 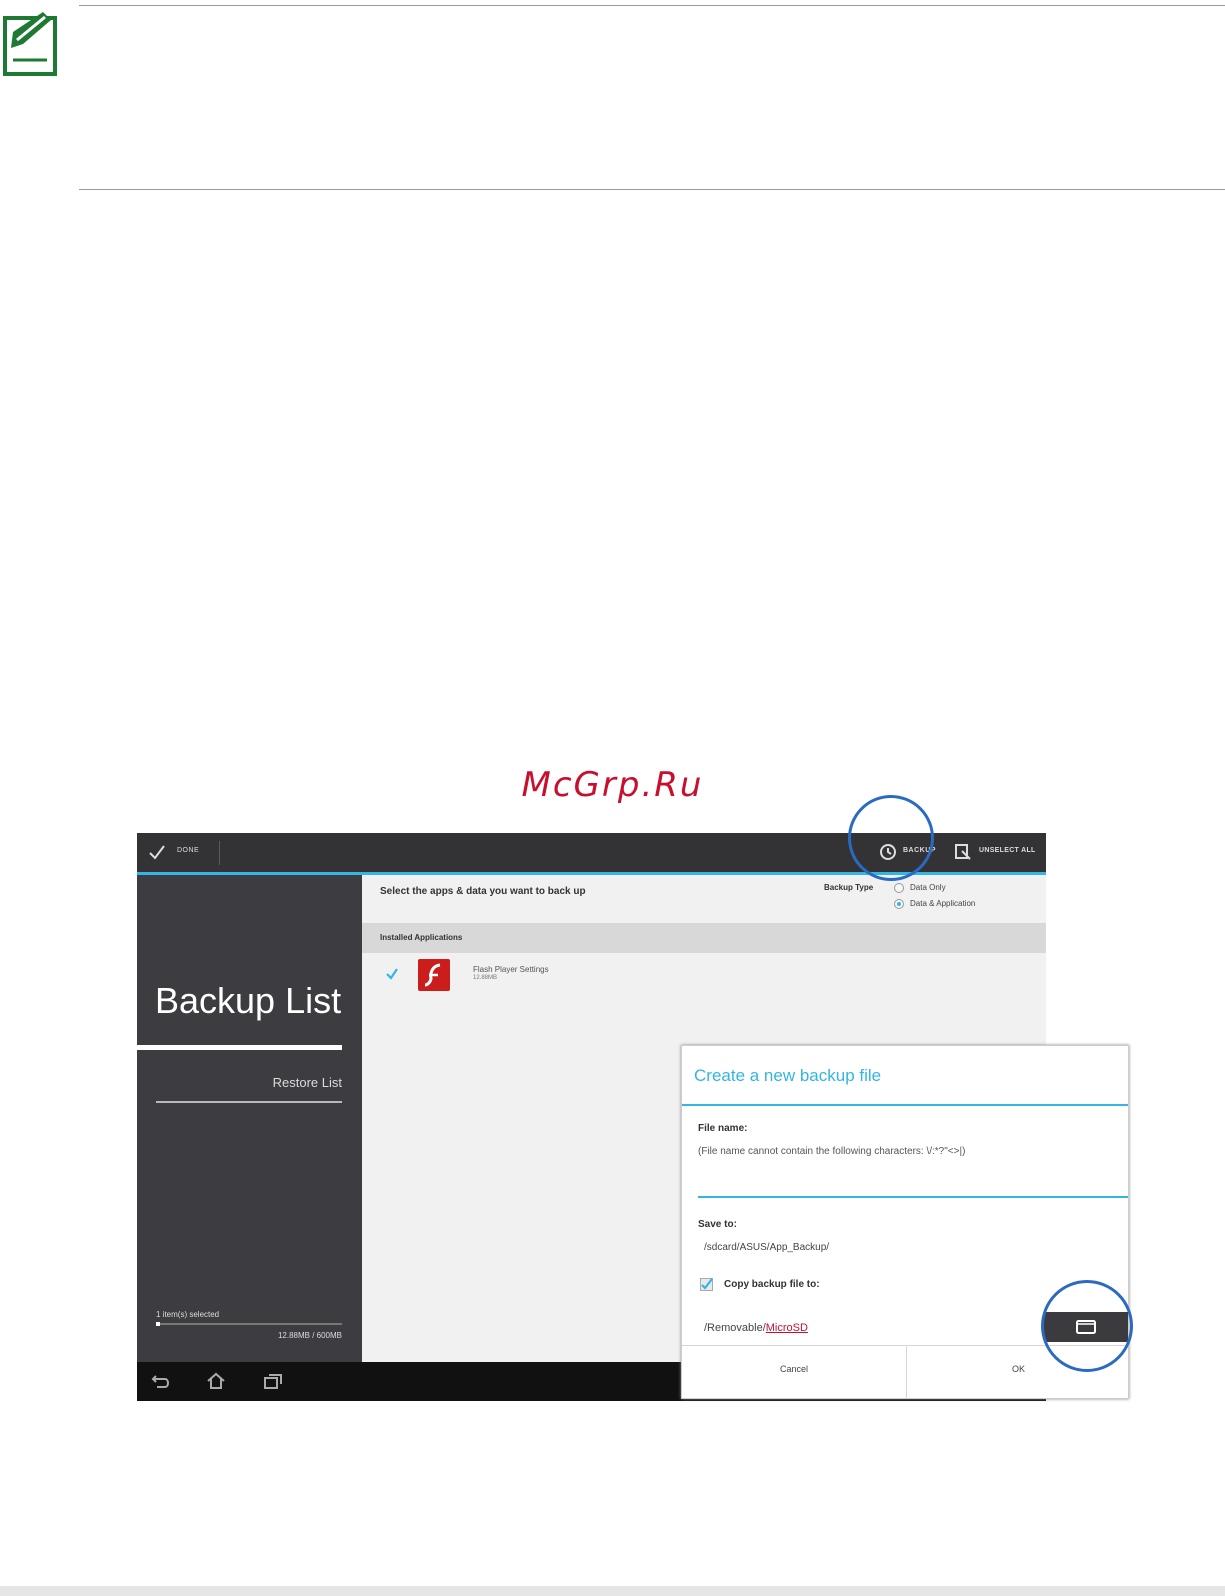 I want to click on done-button: DONE, so click(x=188, y=850).